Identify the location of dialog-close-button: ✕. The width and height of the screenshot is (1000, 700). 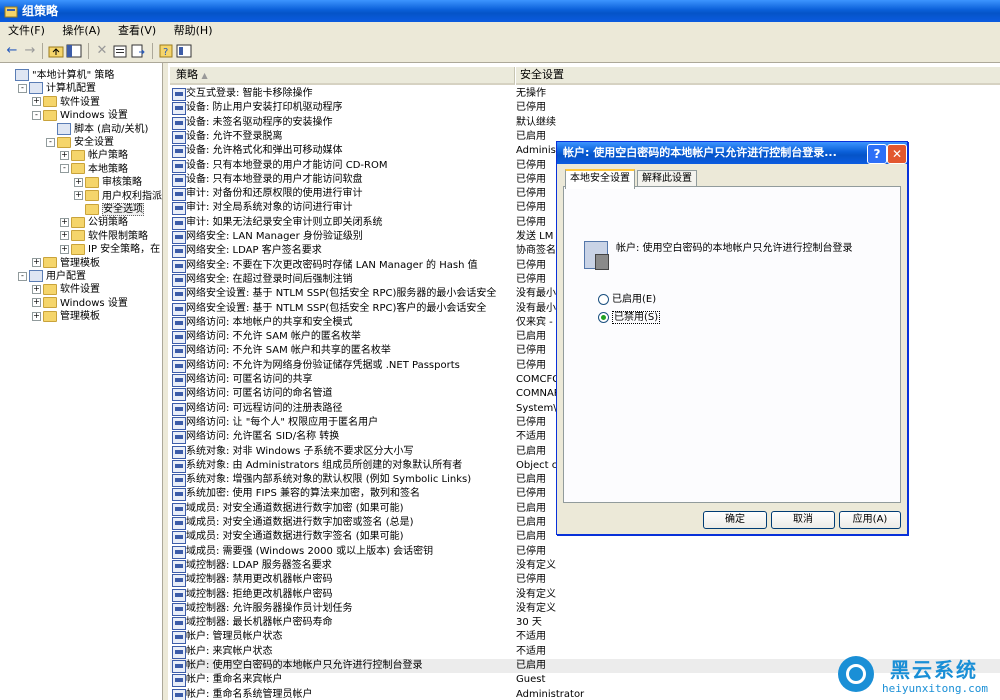
(897, 154).